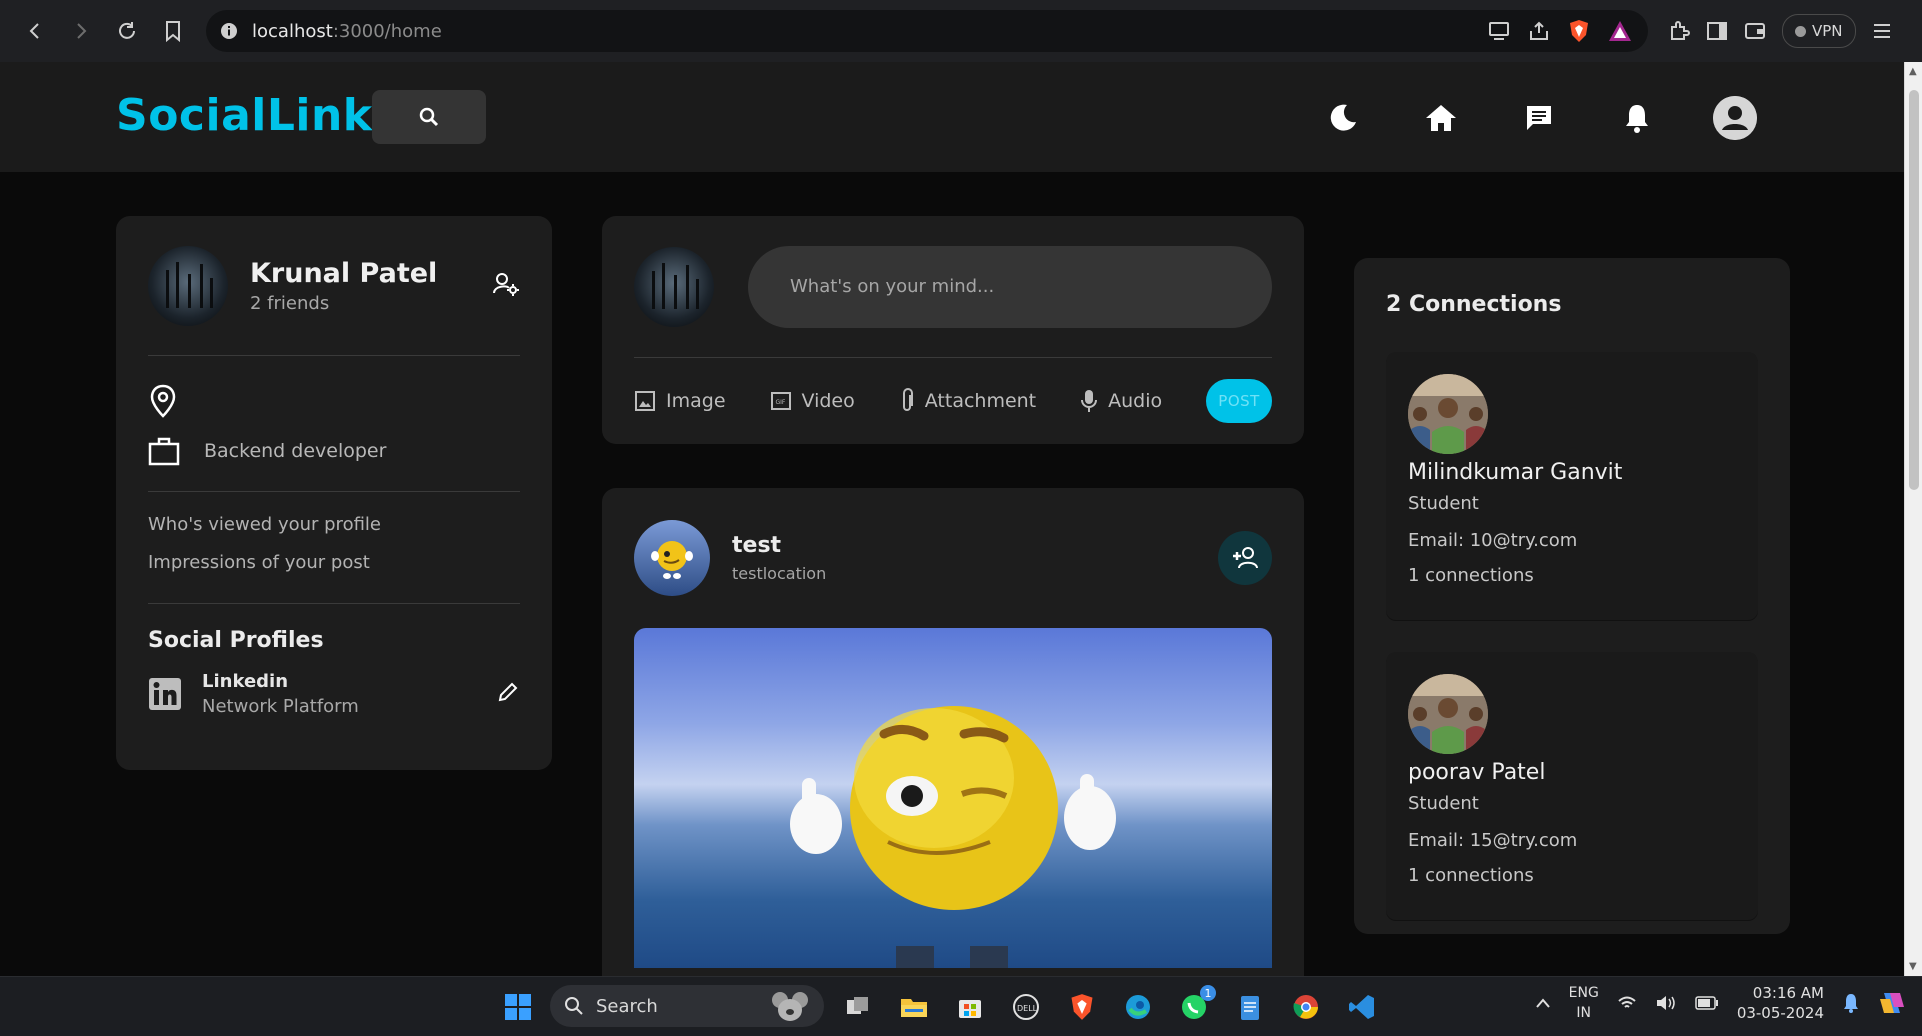 The height and width of the screenshot is (1036, 1922). Describe the element at coordinates (1851, 1003) in the screenshot. I see `notification-bell-icon` at that location.